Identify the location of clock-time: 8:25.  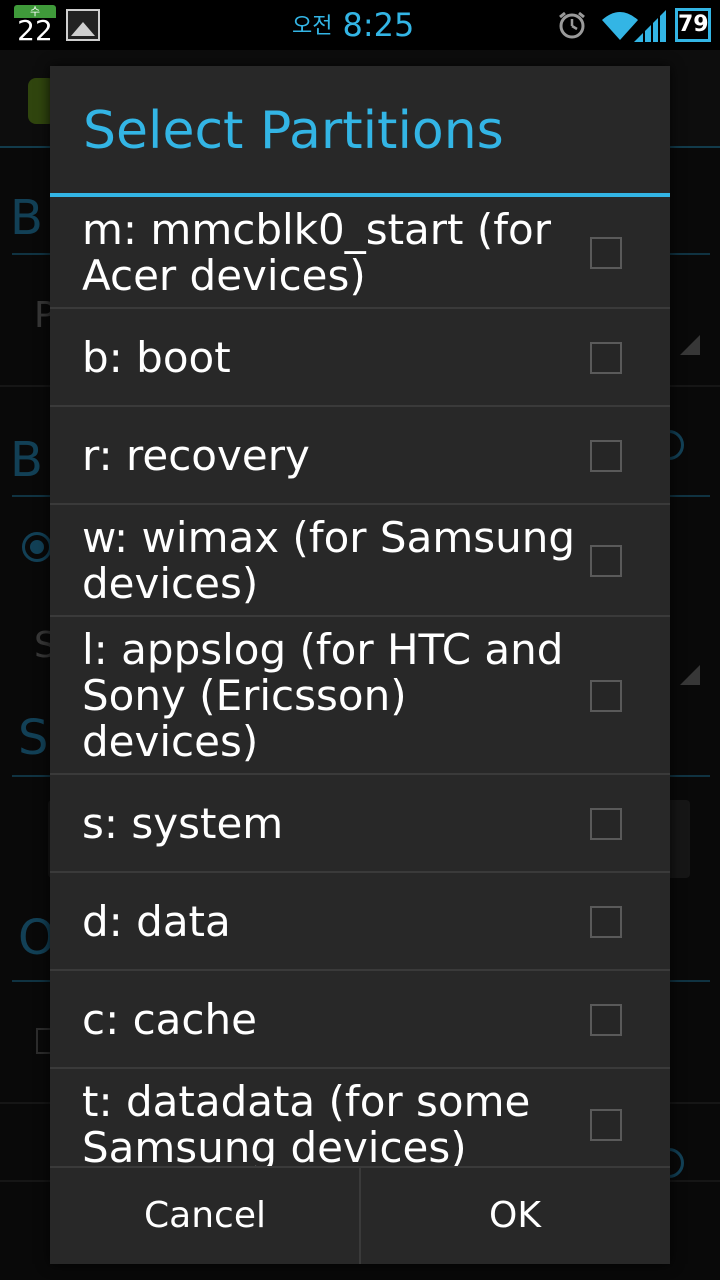
(378, 25).